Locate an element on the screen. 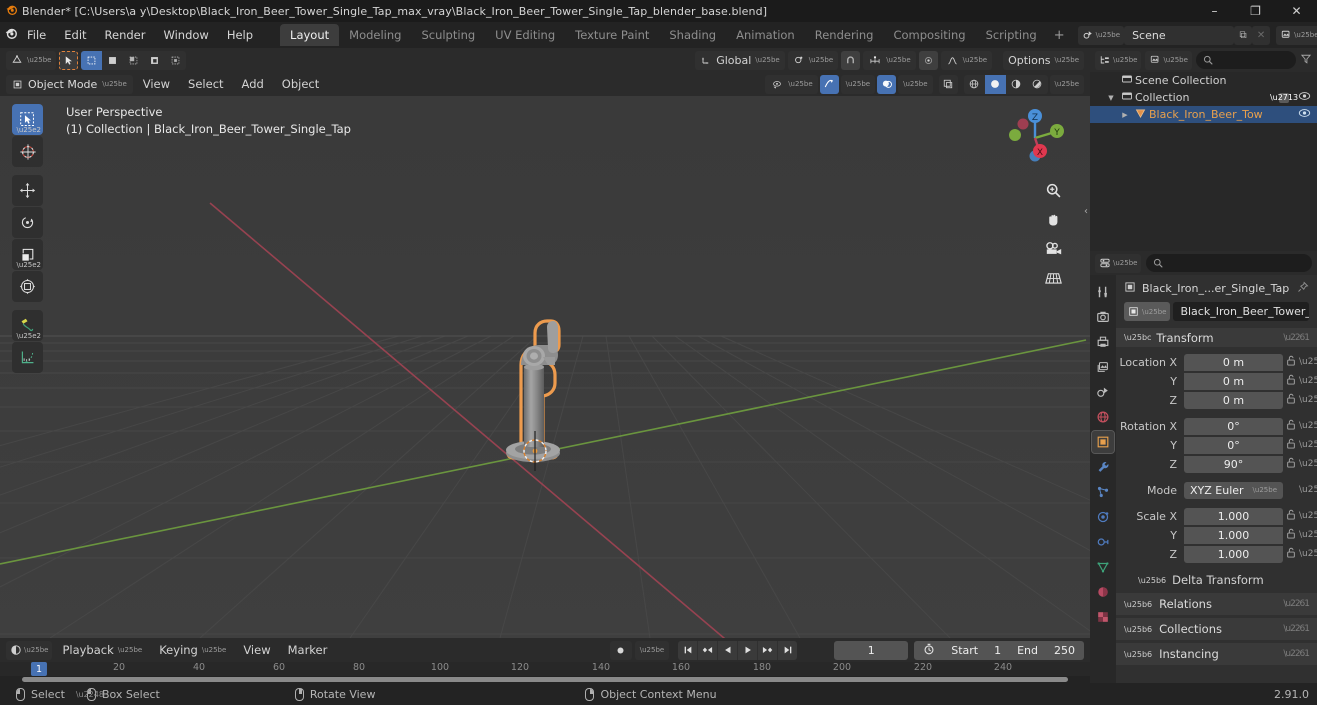 This screenshot has height=705, width=1317. menu-help: Help is located at coordinates (240, 35).